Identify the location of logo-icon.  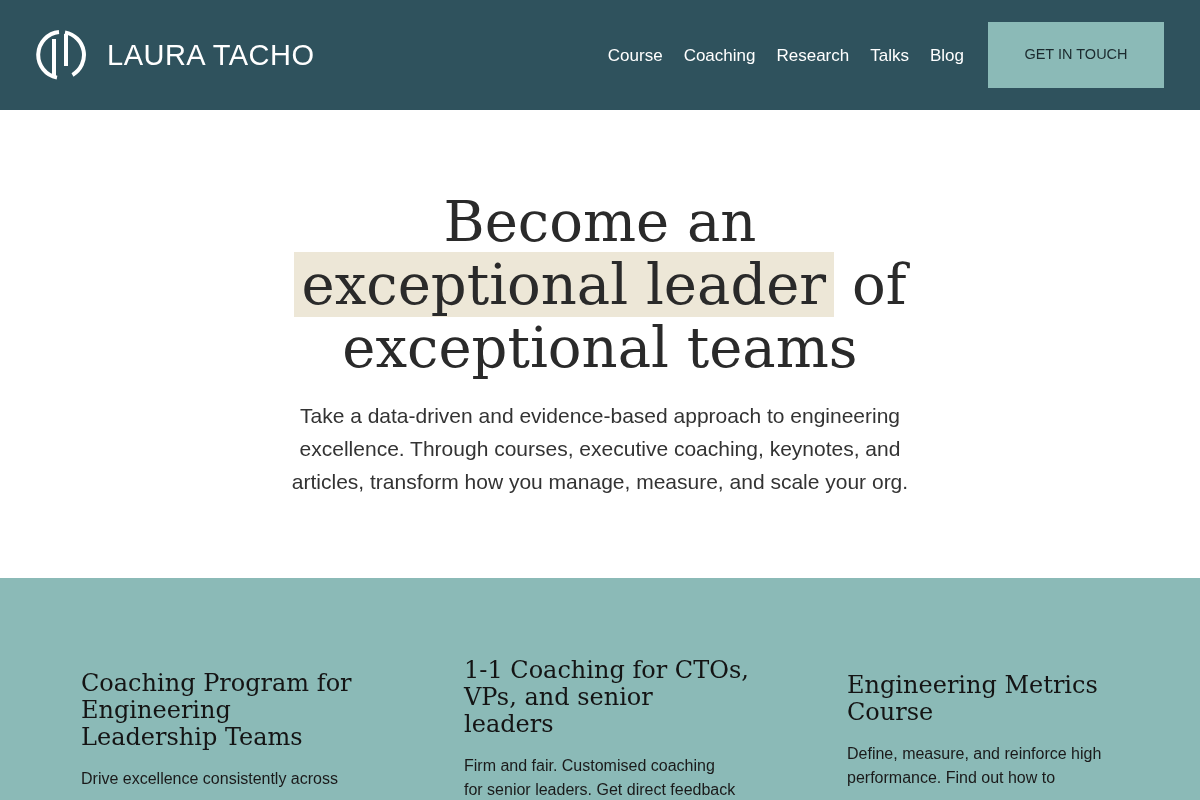
(61, 55).